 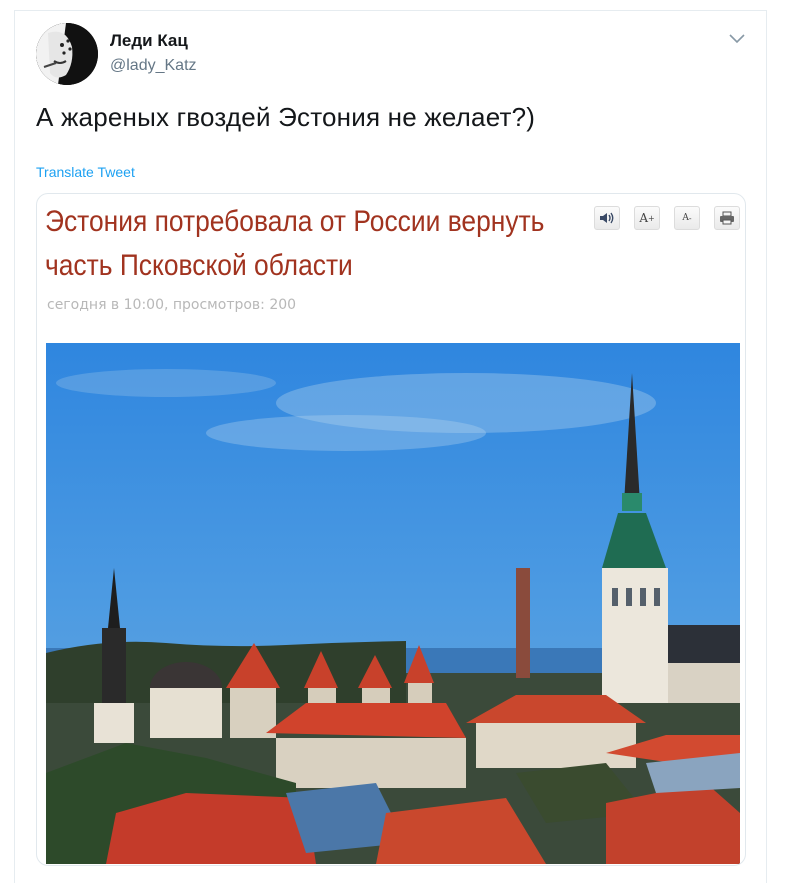 I want to click on avatar-image, so click(x=67, y=54).